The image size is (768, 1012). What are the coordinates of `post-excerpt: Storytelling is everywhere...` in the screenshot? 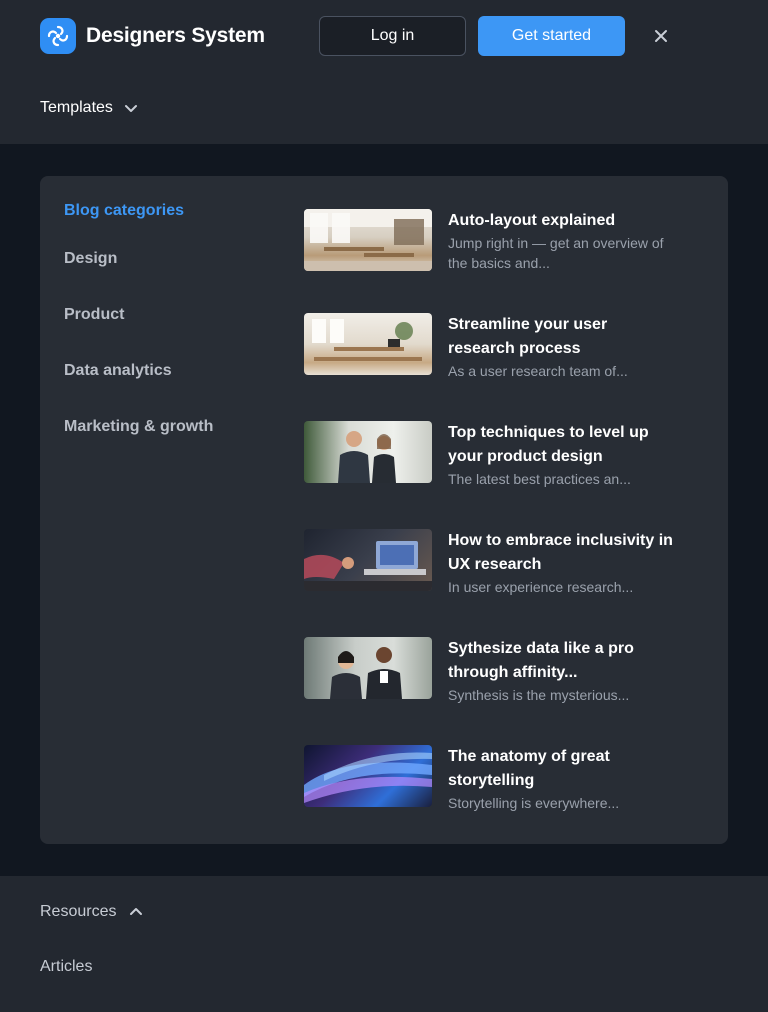 It's located at (534, 803).